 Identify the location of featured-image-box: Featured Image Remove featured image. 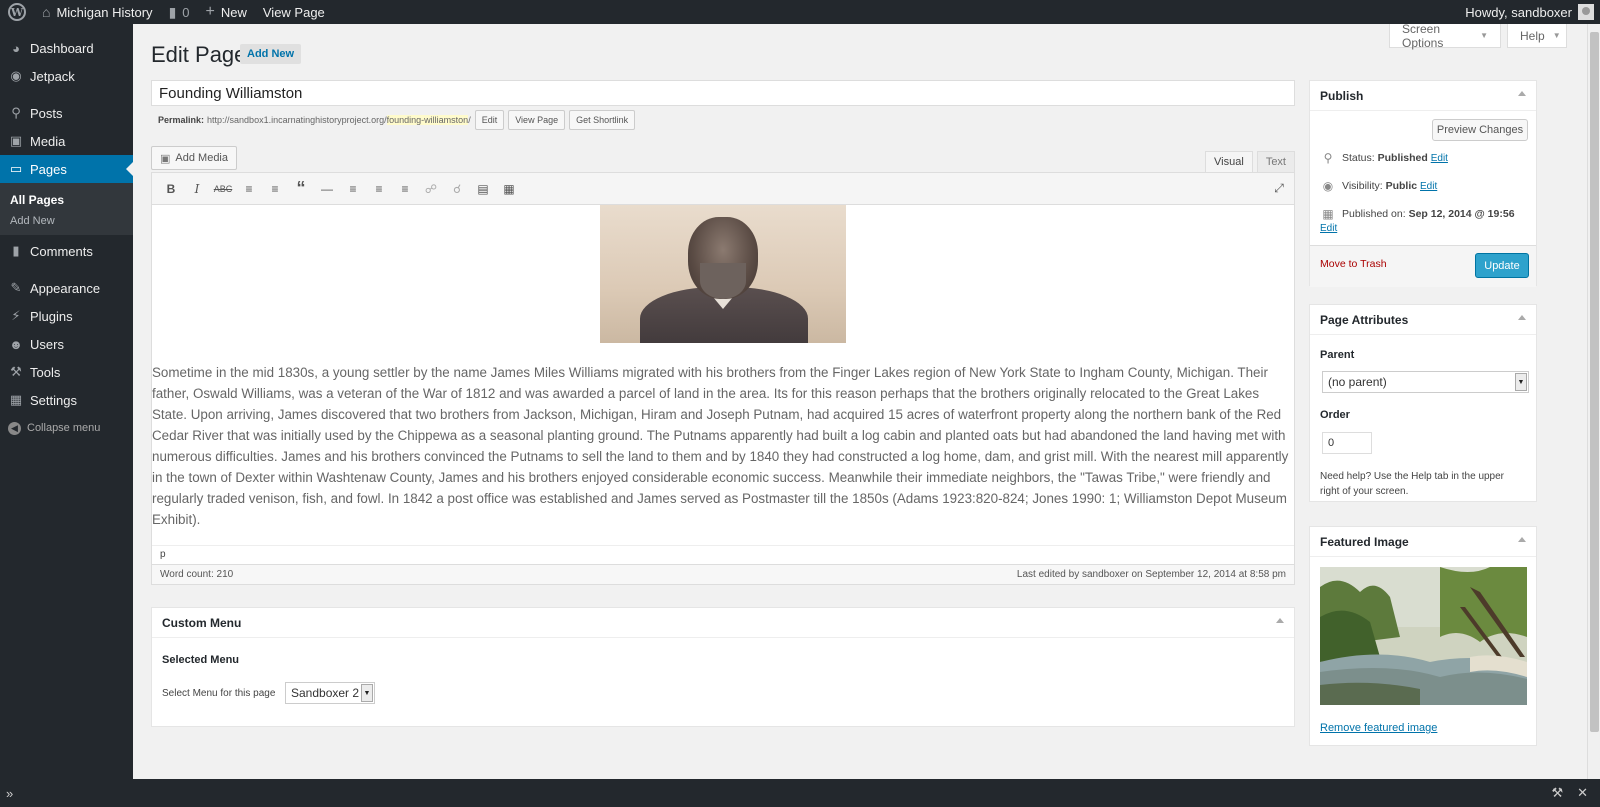
(1423, 636).